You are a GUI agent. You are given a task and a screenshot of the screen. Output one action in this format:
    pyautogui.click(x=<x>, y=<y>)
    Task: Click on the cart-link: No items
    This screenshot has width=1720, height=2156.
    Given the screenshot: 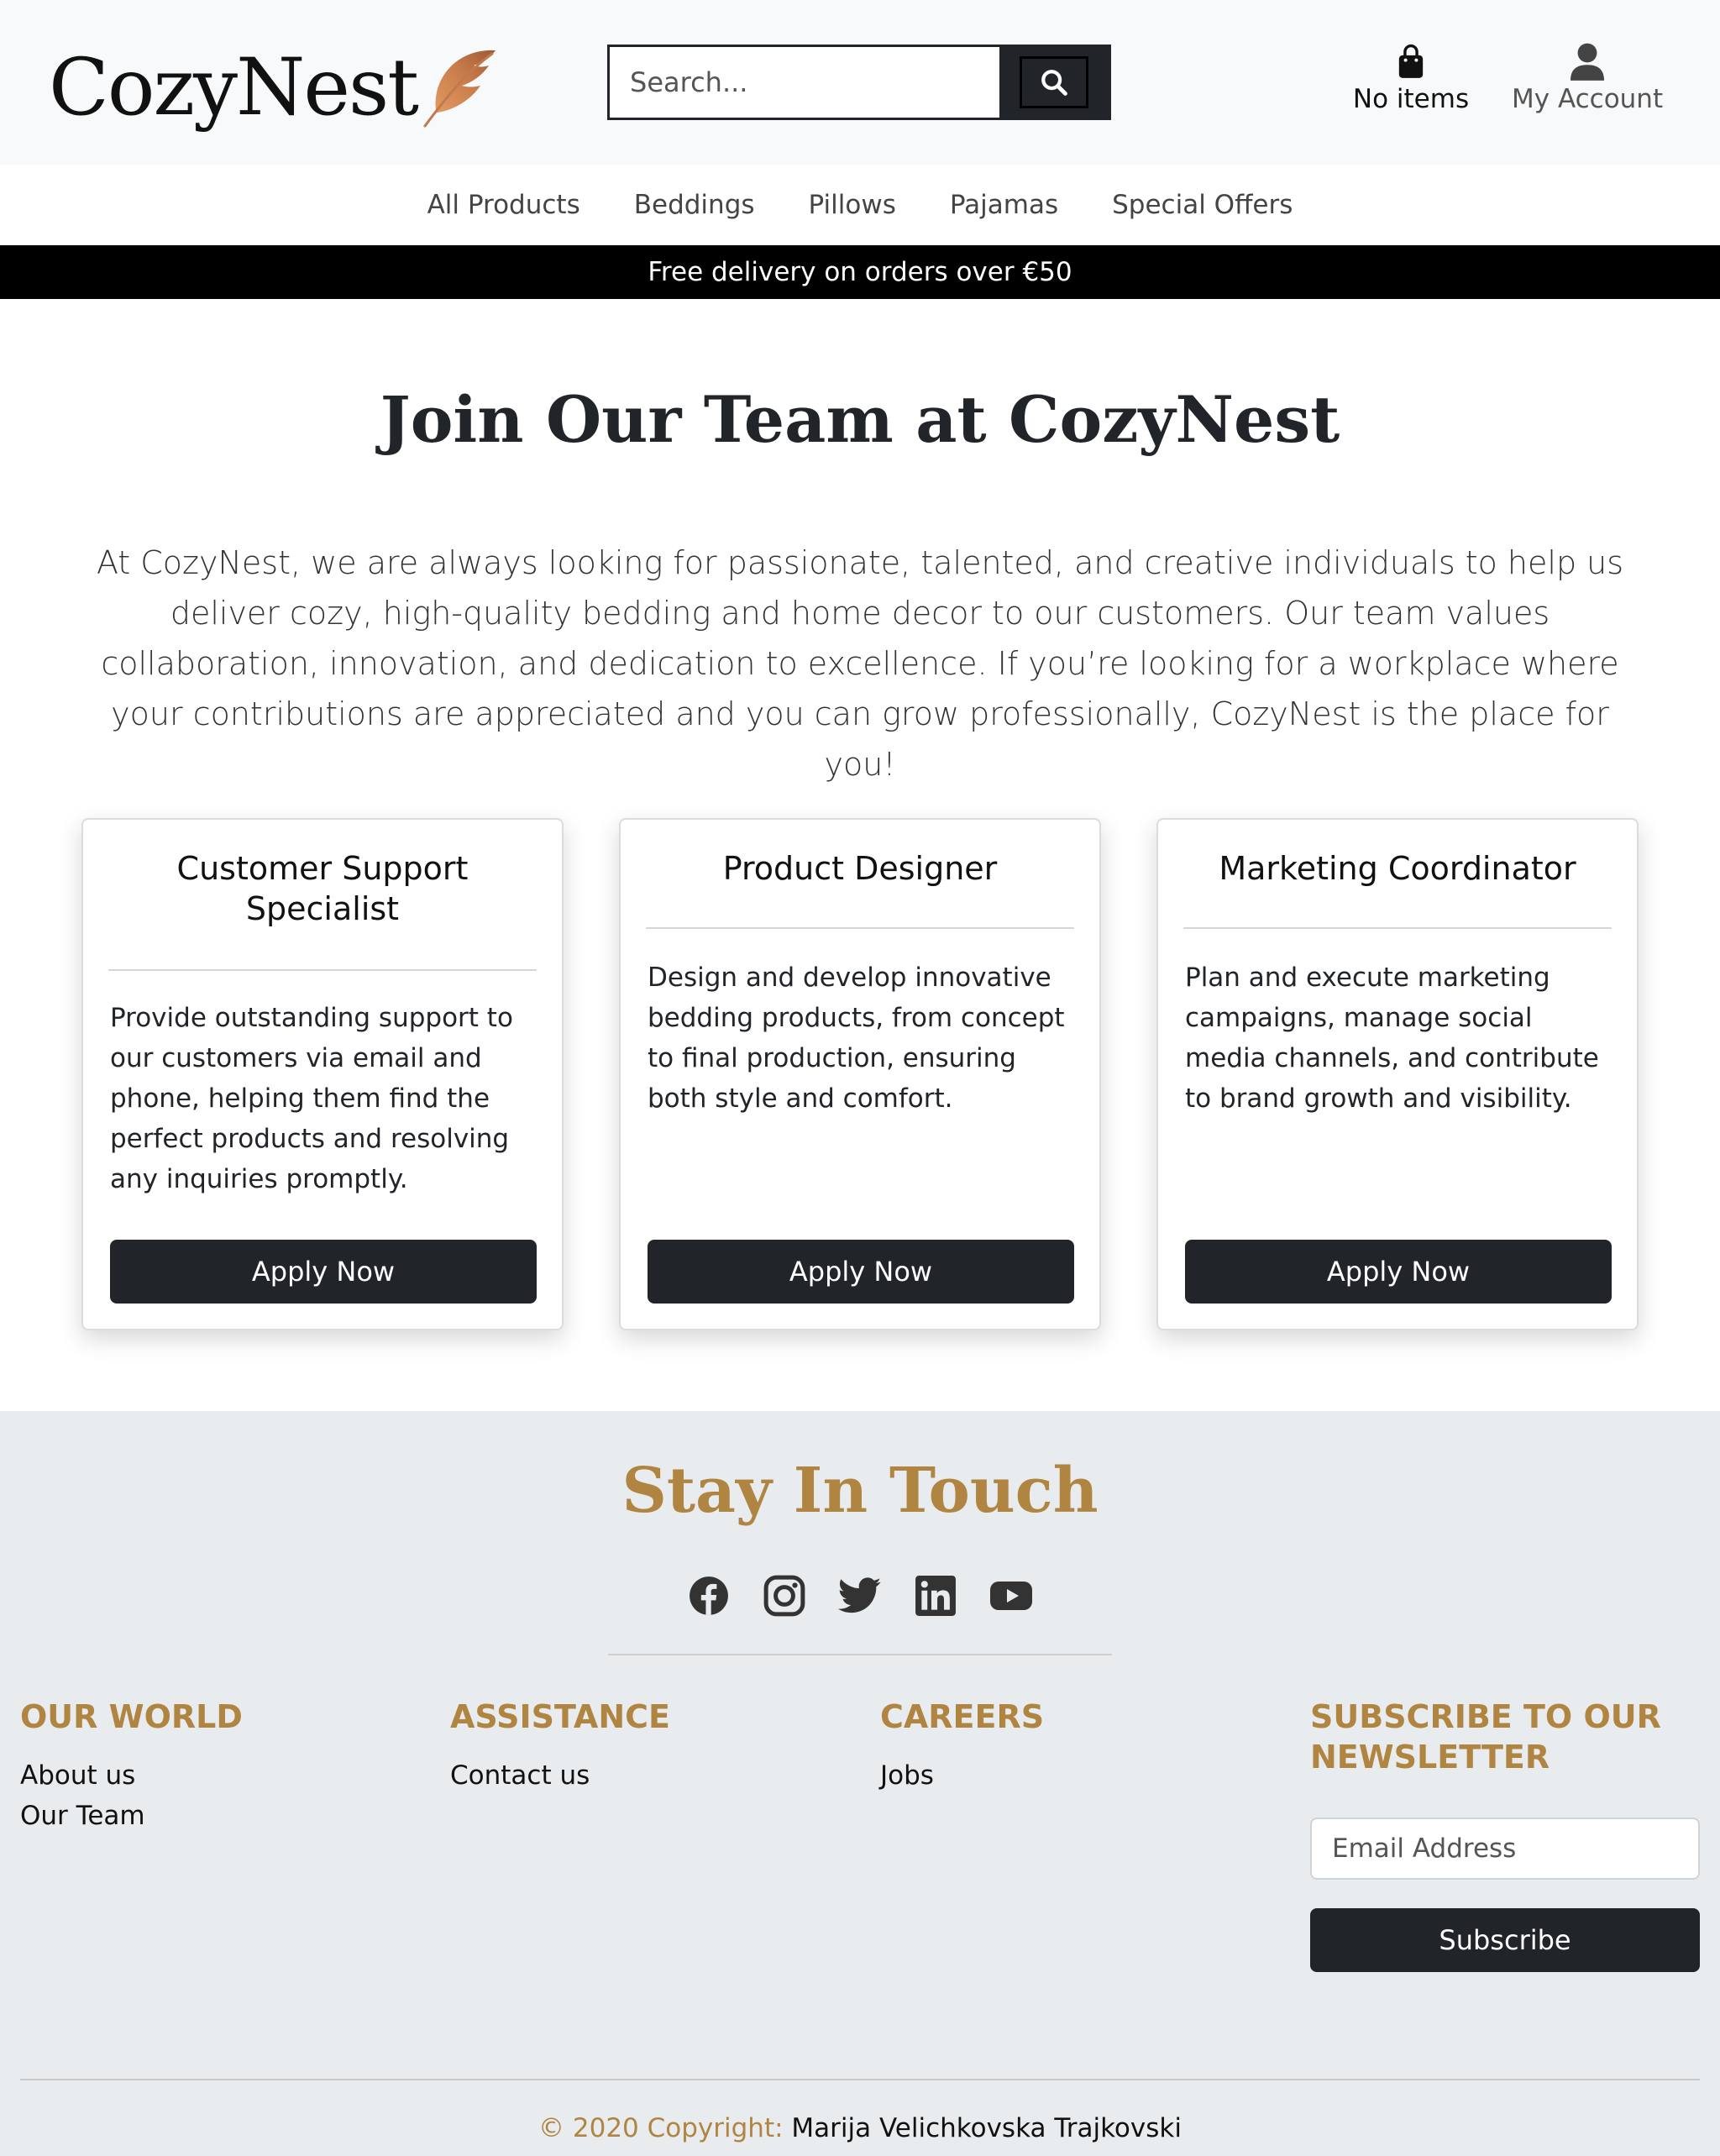 What is the action you would take?
    pyautogui.click(x=1411, y=78)
    